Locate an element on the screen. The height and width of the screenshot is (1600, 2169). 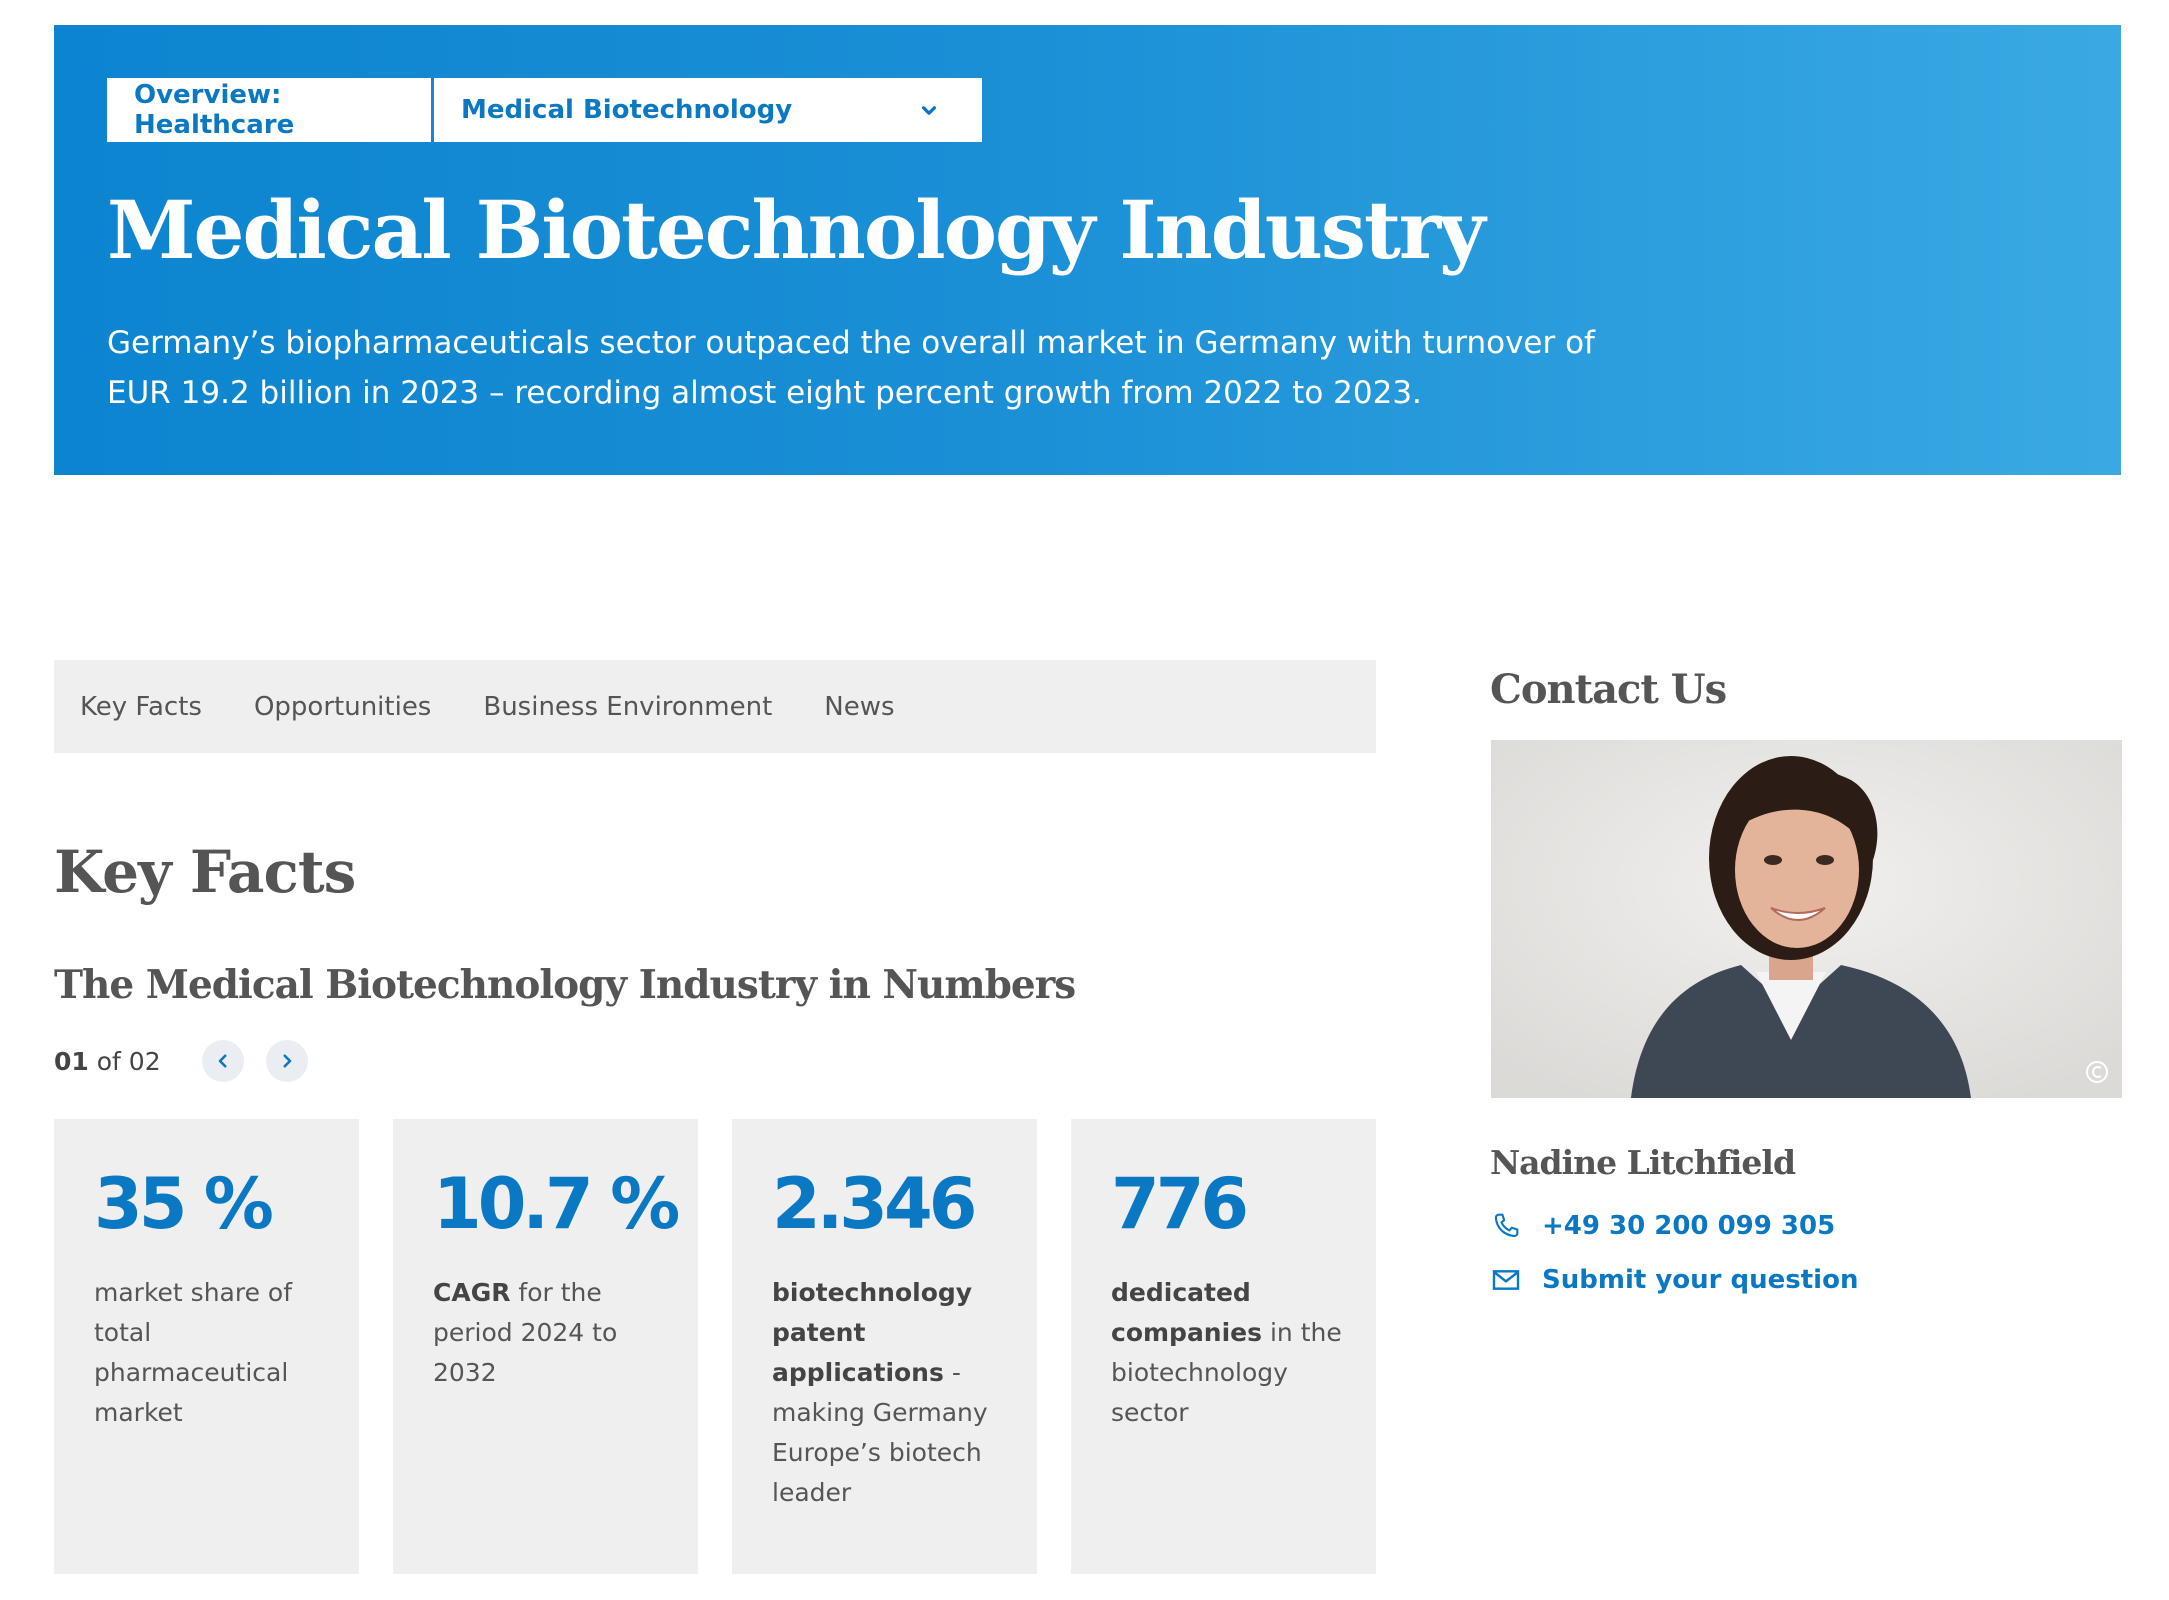
contact-photo is located at coordinates (1806, 919).